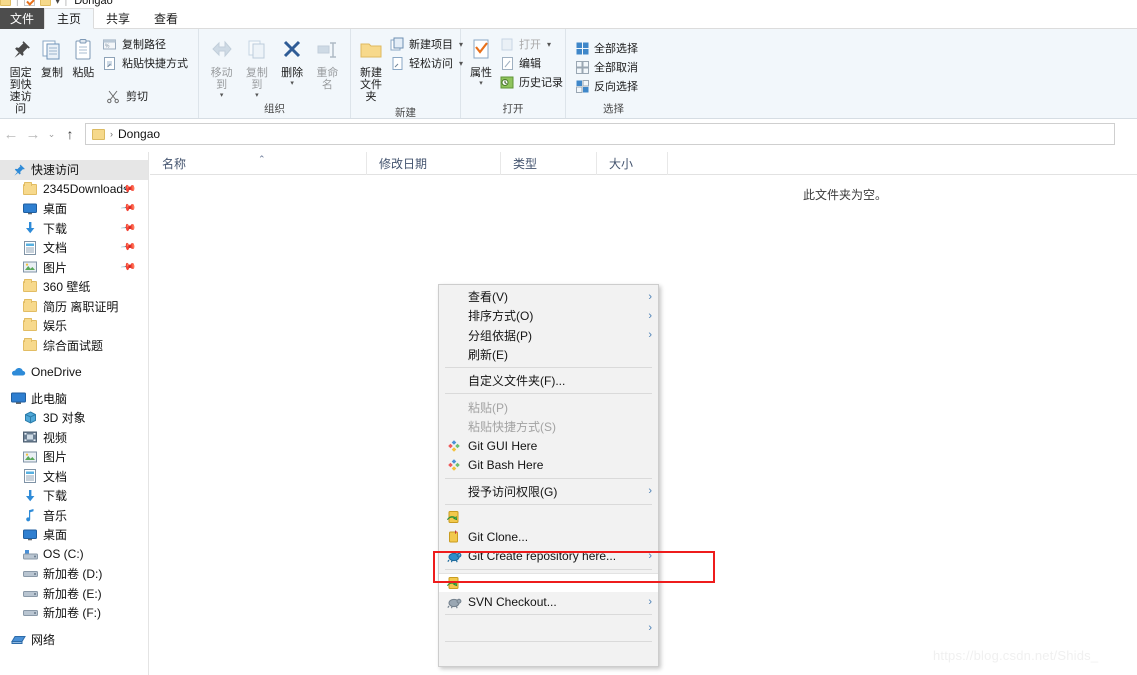  I want to click on open-small-commands: 打开 ▾ 编辑 历史记录, so click(532, 62).